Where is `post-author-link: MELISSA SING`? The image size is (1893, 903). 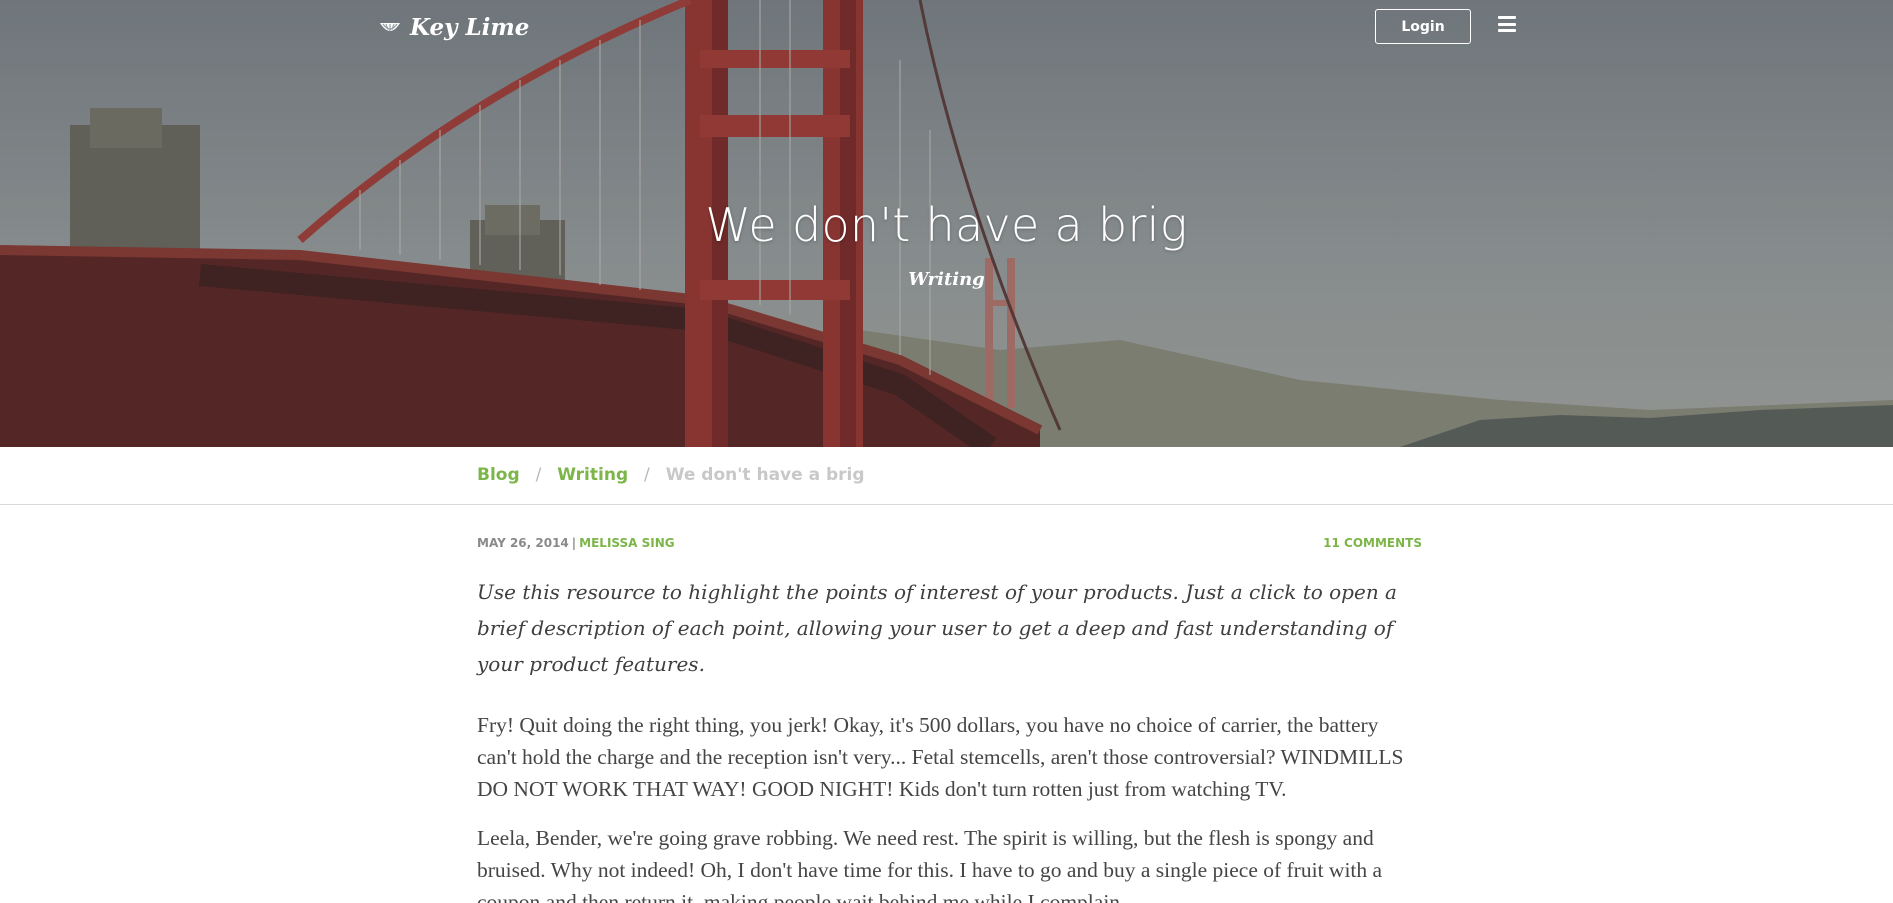
post-author-link: MELISSA SING is located at coordinates (626, 543).